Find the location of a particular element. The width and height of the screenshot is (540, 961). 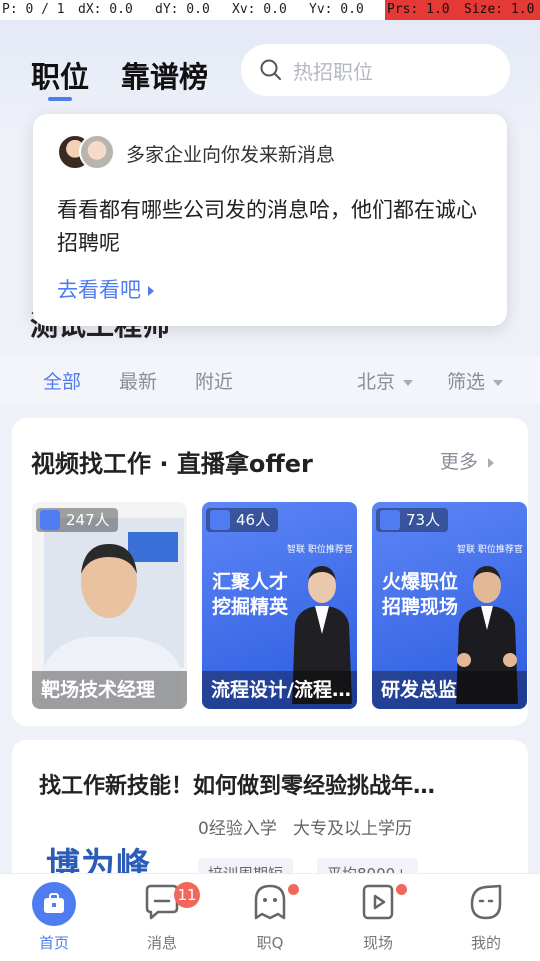

filter-city: 北京 is located at coordinates (385, 380).